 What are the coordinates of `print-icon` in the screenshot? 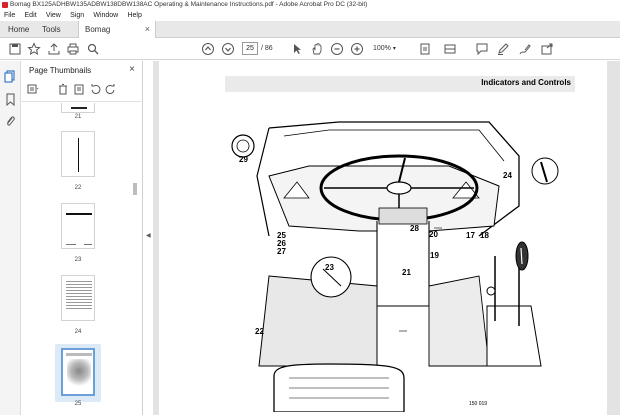 It's located at (73, 49).